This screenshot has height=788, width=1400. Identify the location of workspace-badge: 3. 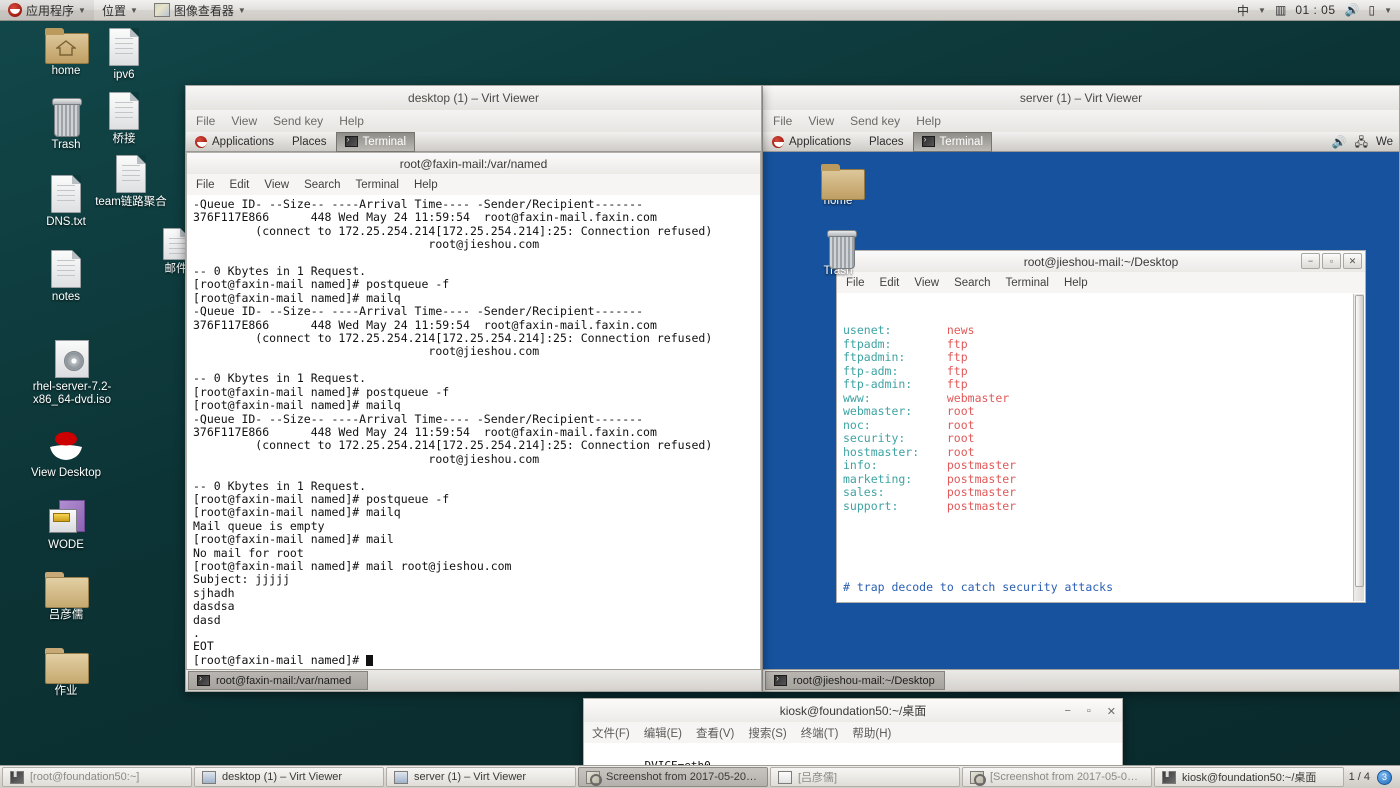
(1384, 777).